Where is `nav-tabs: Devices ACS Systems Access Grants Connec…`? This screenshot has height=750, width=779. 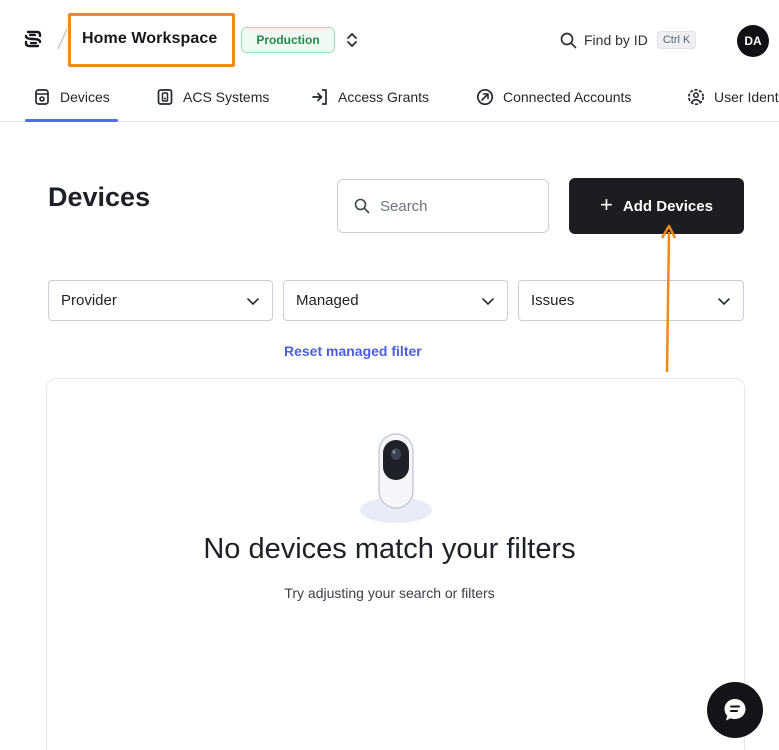 nav-tabs: Devices ACS Systems Access Grants Connec… is located at coordinates (389, 97).